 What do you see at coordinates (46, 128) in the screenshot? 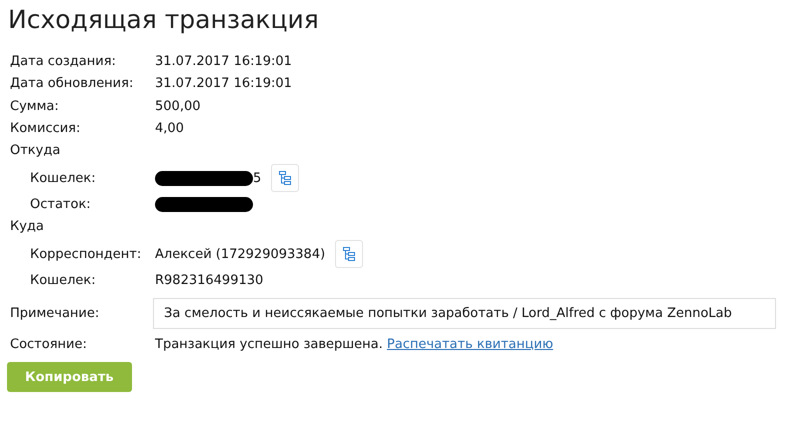
I see `field-label: Комиссия:` at bounding box center [46, 128].